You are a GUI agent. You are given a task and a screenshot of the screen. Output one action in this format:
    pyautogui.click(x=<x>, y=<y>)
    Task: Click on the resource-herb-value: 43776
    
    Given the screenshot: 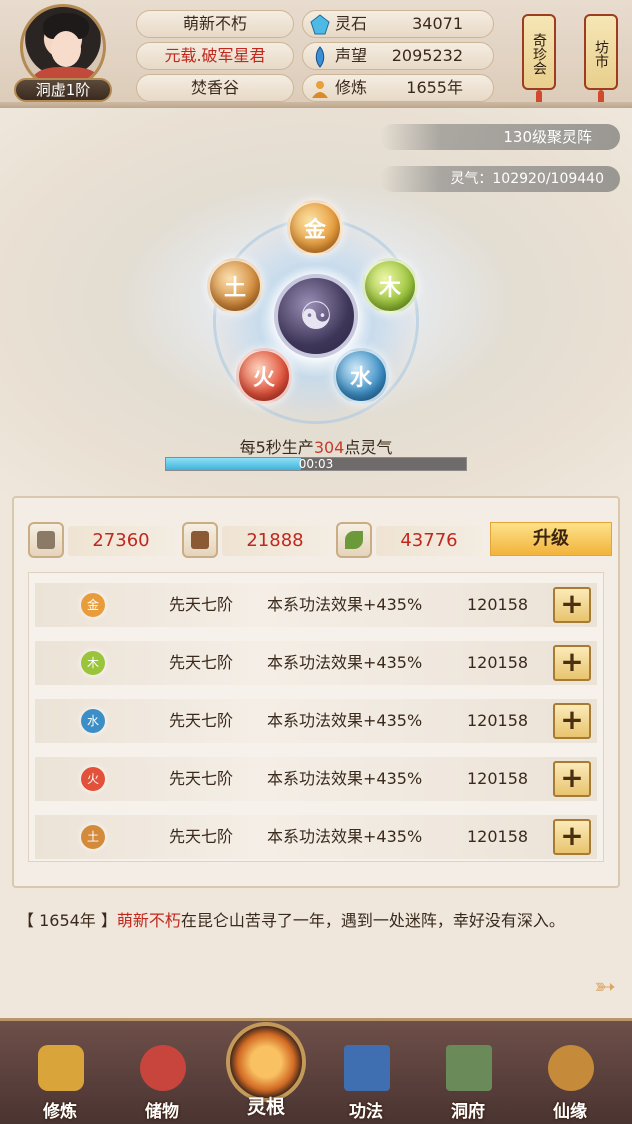 What is the action you would take?
    pyautogui.click(x=429, y=541)
    